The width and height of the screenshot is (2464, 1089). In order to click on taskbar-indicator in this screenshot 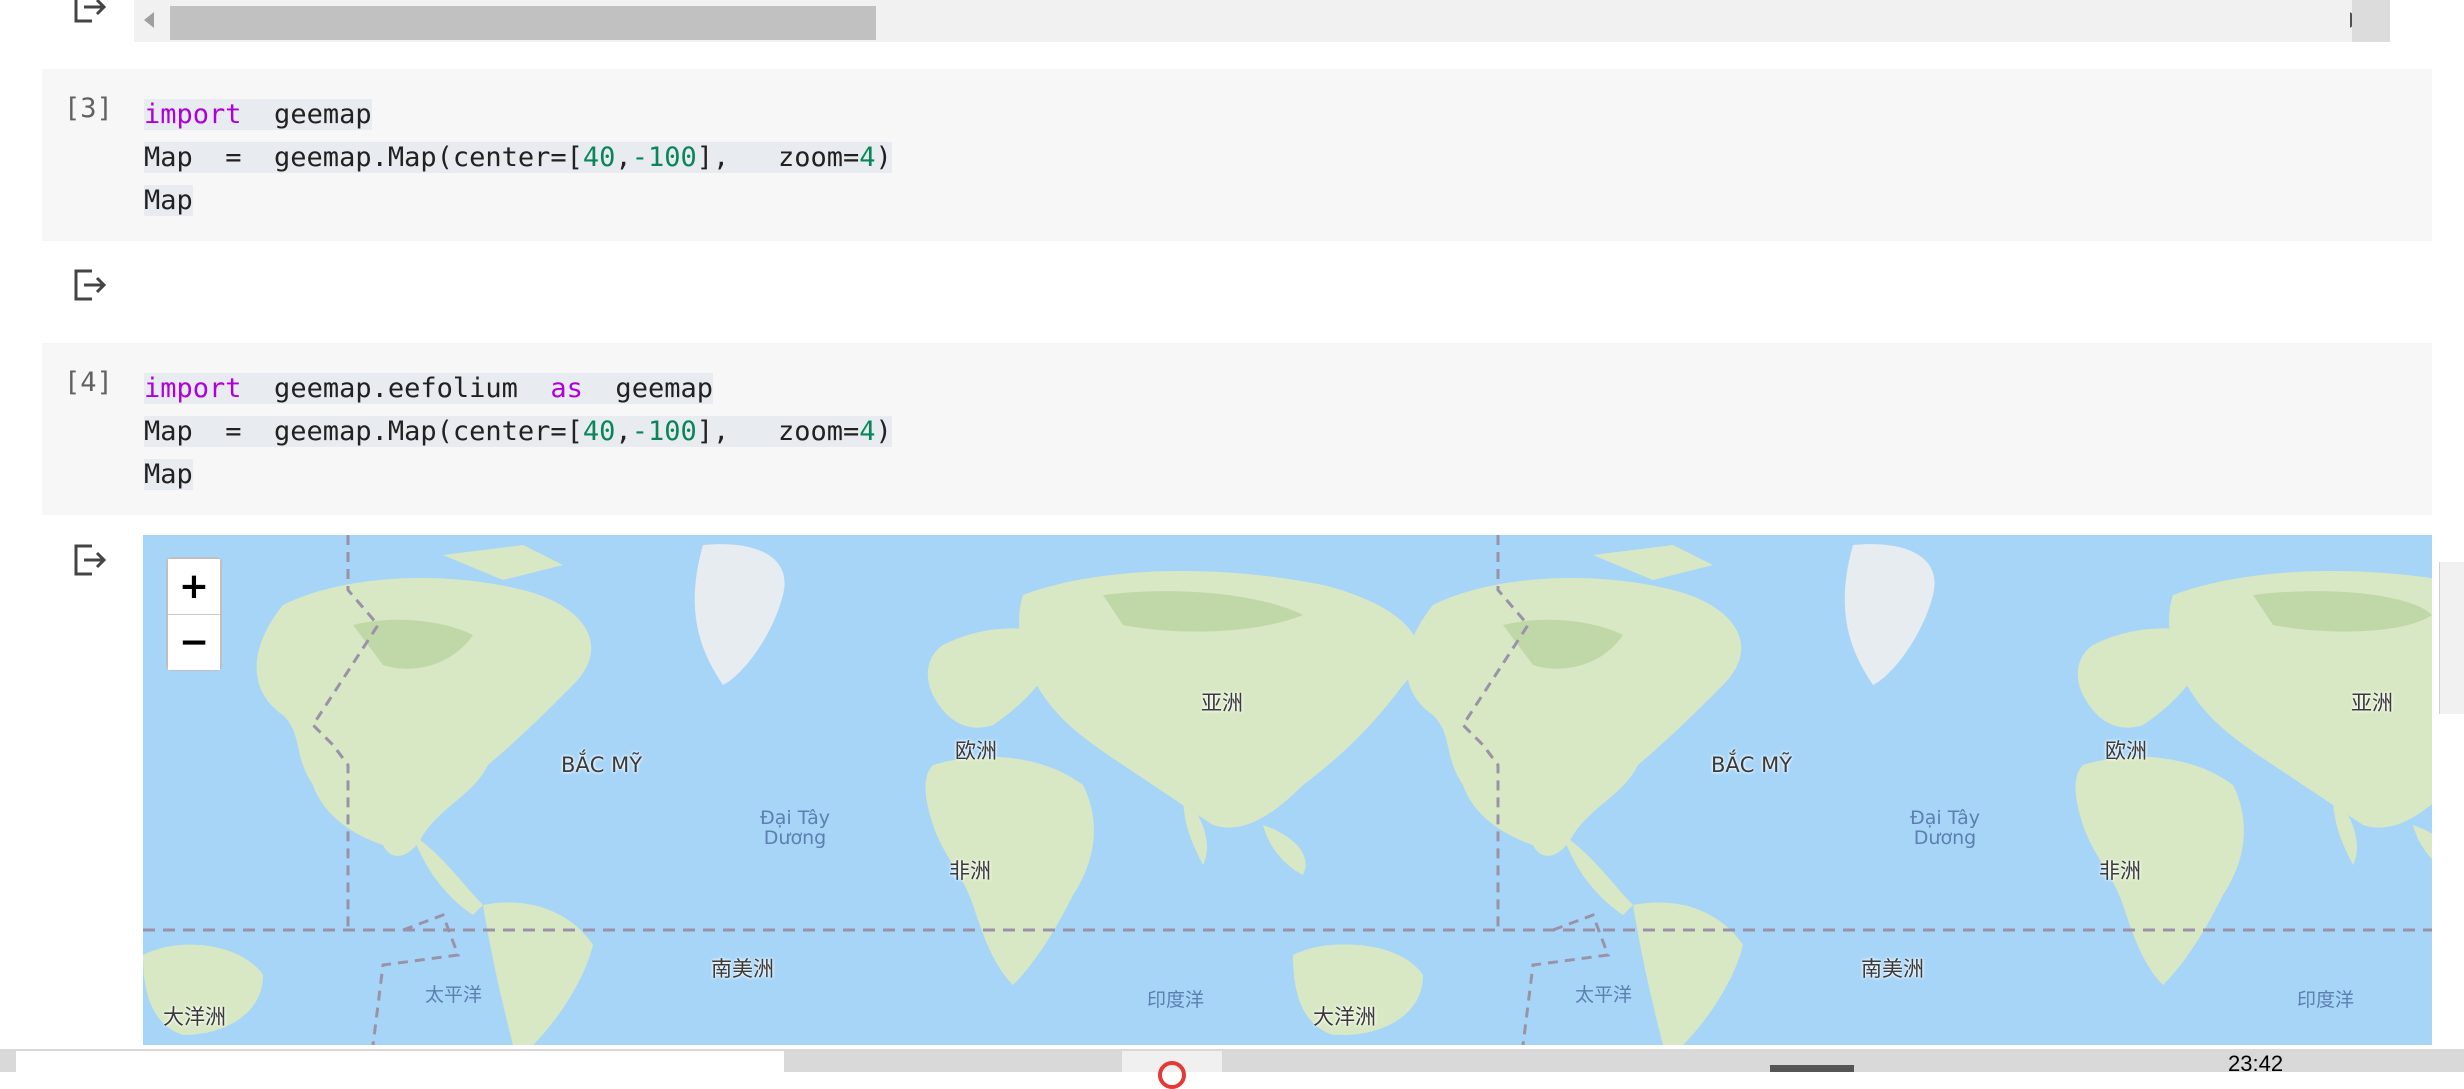, I will do `click(1812, 1068)`.